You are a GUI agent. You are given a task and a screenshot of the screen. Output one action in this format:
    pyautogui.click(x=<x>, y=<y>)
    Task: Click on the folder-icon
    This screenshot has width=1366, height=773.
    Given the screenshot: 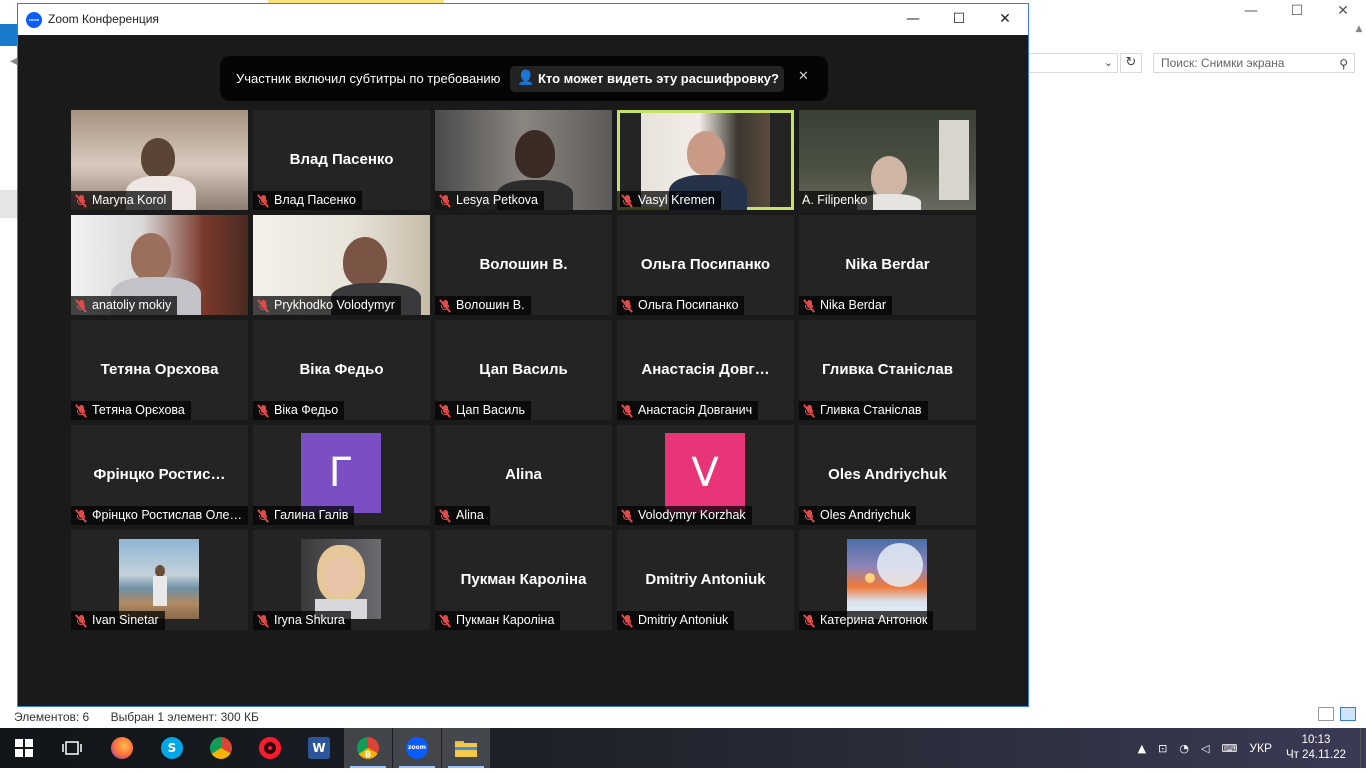 What is the action you would take?
    pyautogui.click(x=466, y=749)
    